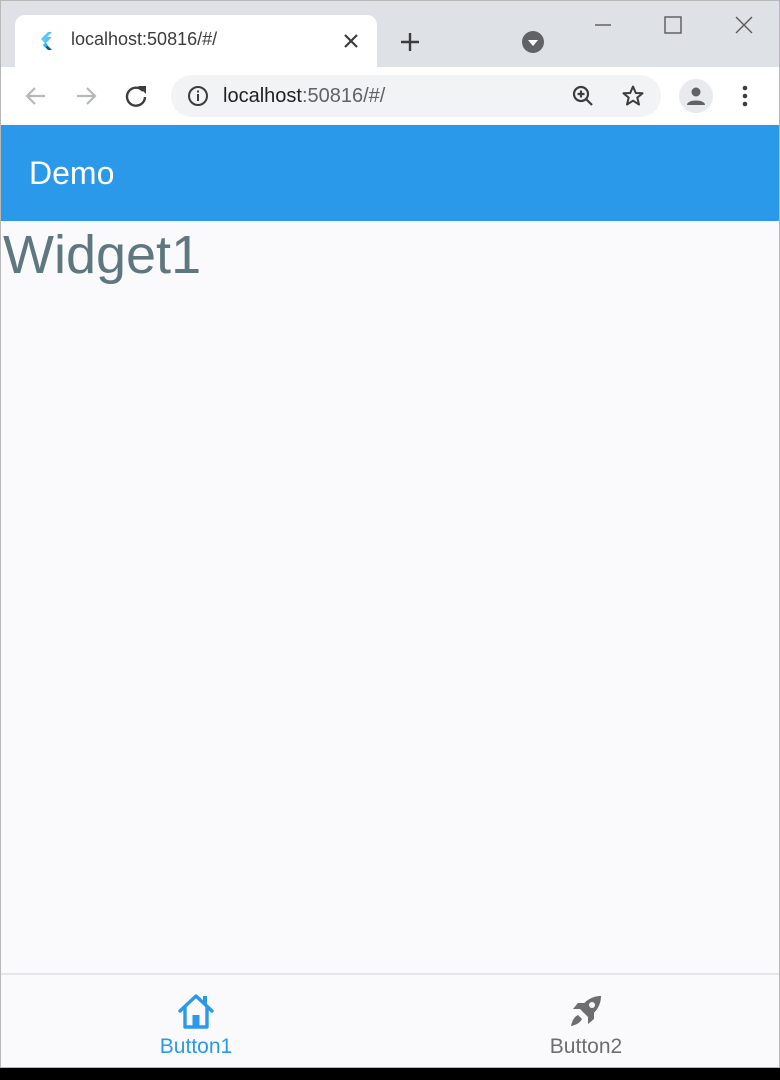  What do you see at coordinates (673, 25) in the screenshot?
I see `maximize-icon` at bounding box center [673, 25].